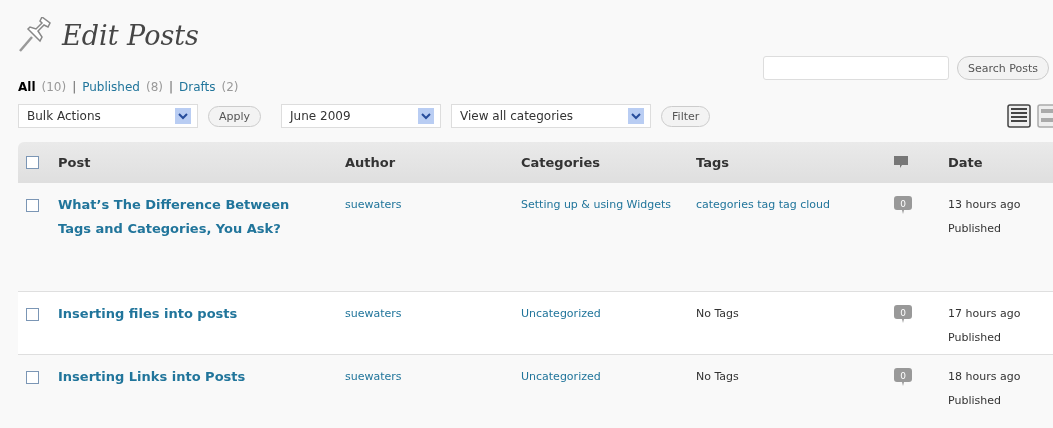 This screenshot has height=428, width=1053. I want to click on category-dropdown: View all categories, so click(551, 116).